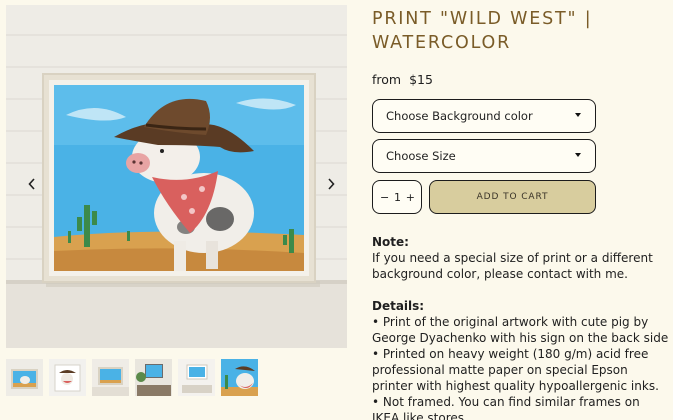  I want to click on background-color-select: Choose Background color, so click(484, 116).